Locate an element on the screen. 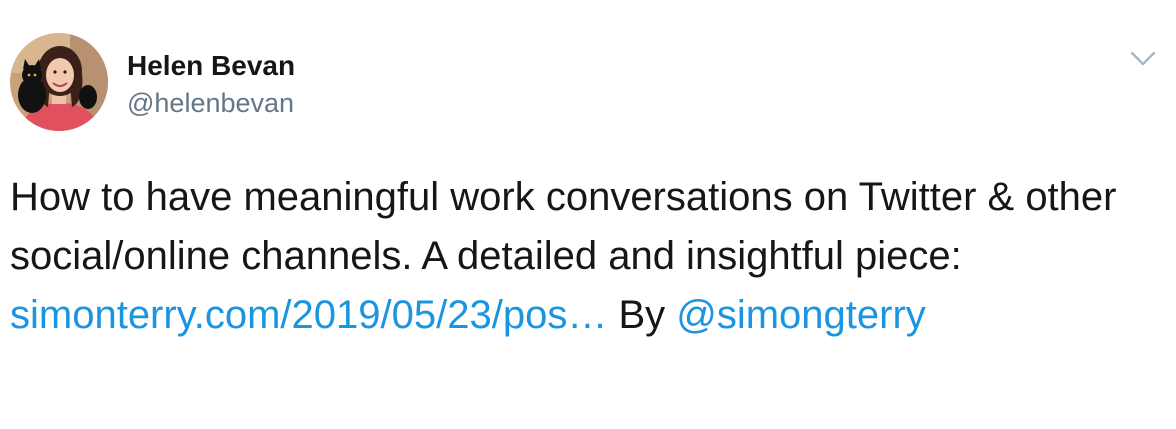 Image resolution: width=1176 pixels, height=429 pixels. chevron-down-icon is located at coordinates (1143, 58).